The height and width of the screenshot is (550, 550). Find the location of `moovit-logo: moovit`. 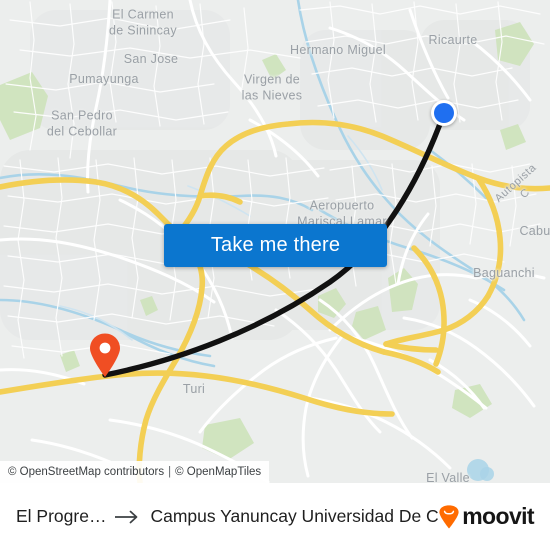

moovit-logo: moovit is located at coordinates (486, 516).